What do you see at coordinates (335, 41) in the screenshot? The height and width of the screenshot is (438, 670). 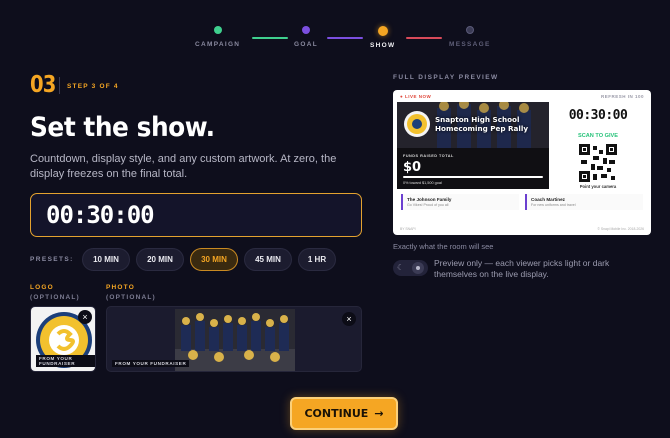 I see `progress-stepper: CAMPAIGN GOAL SHOW MESSAGE` at bounding box center [335, 41].